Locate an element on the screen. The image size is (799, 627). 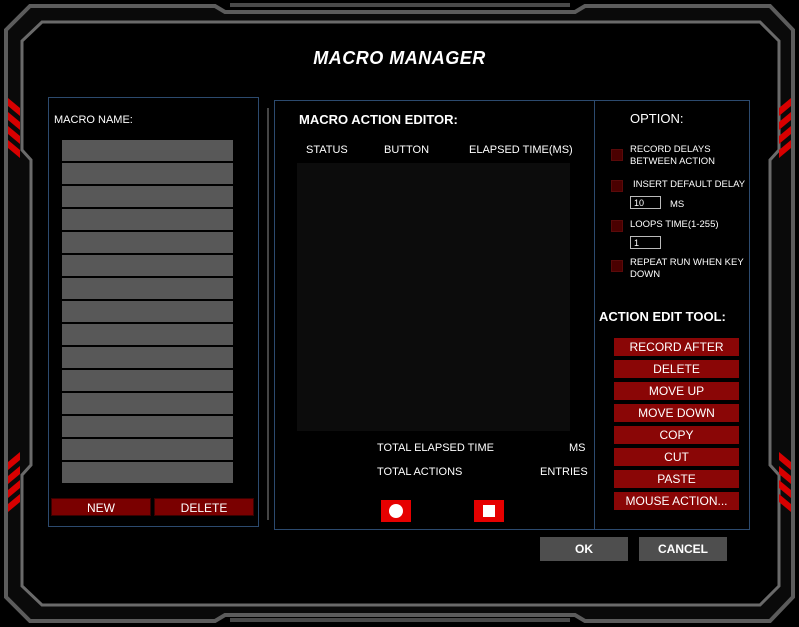
new-macro-button: NEW is located at coordinates (101, 507).